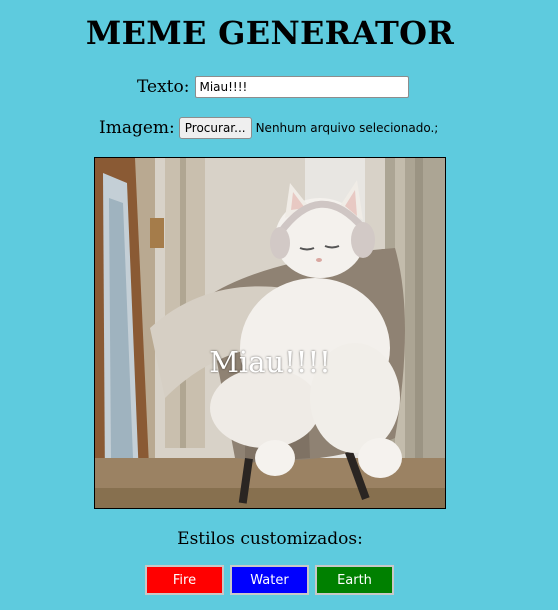 The image size is (558, 610). Describe the element at coordinates (270, 362) in the screenshot. I see `meme-caption: Miau!!!!` at that location.